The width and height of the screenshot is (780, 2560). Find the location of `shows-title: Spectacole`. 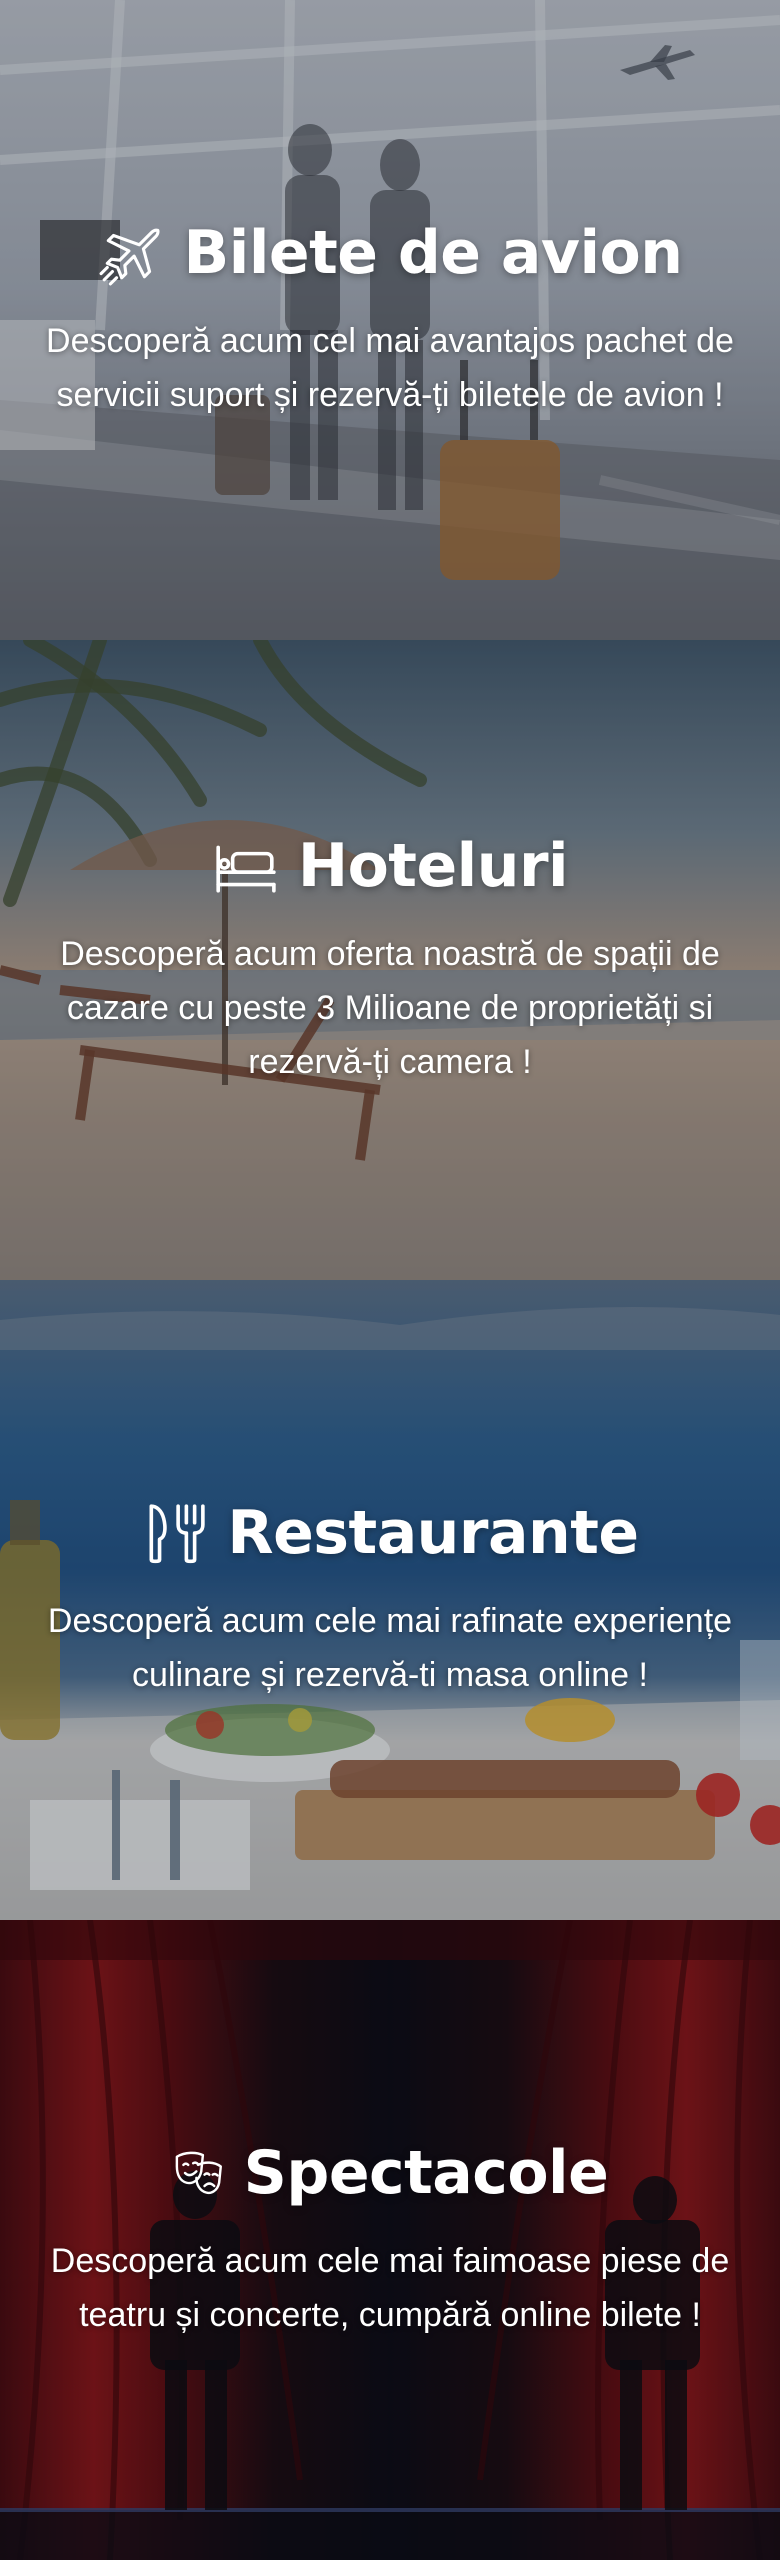

shows-title: Spectacole is located at coordinates (426, 2173).